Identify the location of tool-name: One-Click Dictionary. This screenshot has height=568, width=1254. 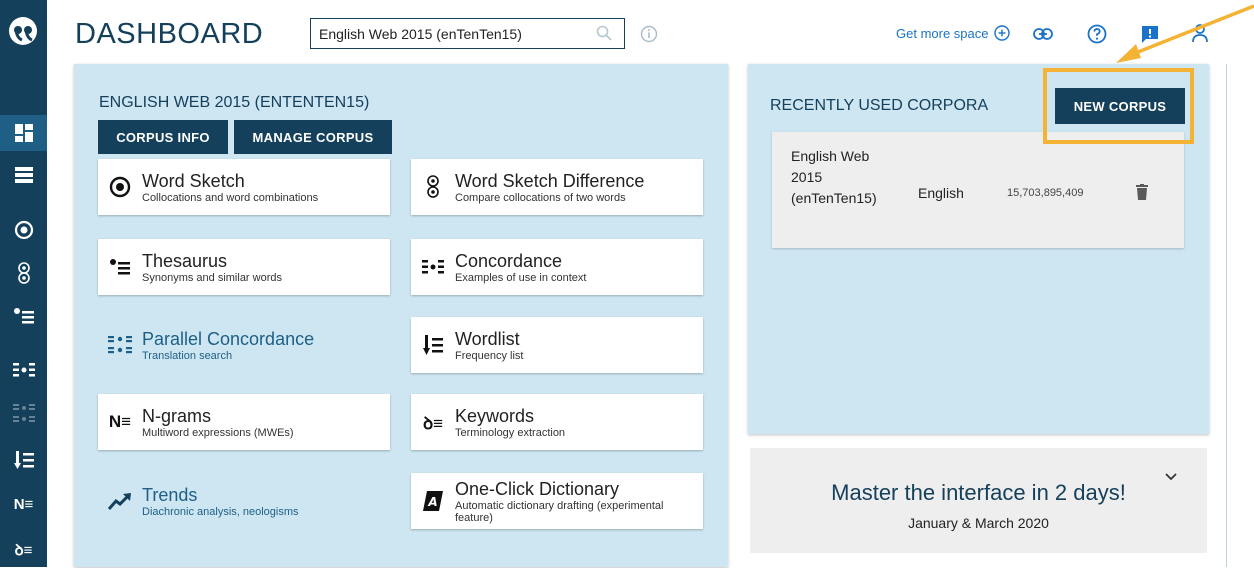
(537, 488).